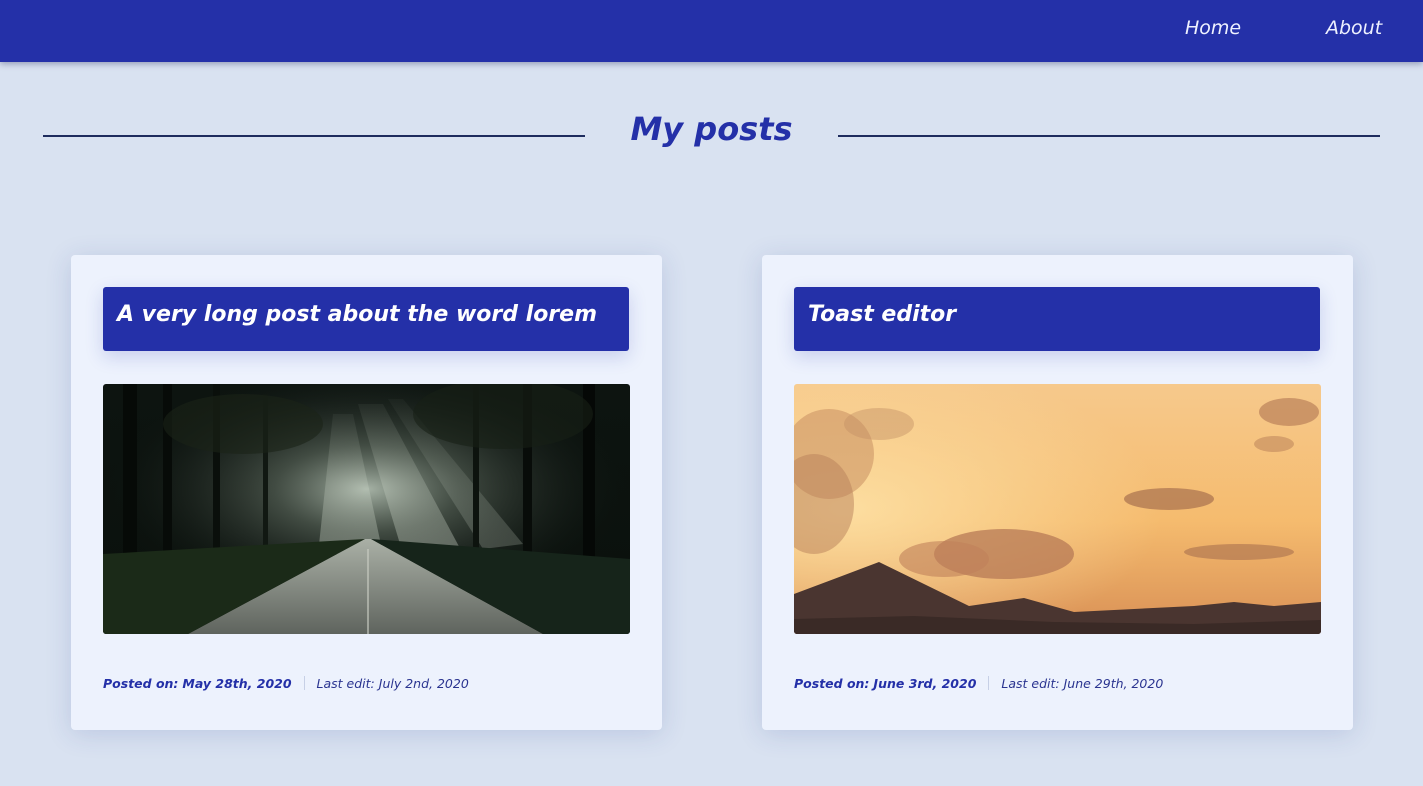  I want to click on post-title-band: Toast editor, so click(1057, 319).